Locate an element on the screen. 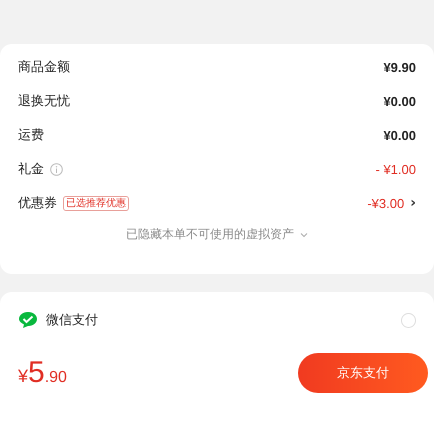 The height and width of the screenshot is (424, 434). fee-label: 商品金额 is located at coordinates (44, 67).